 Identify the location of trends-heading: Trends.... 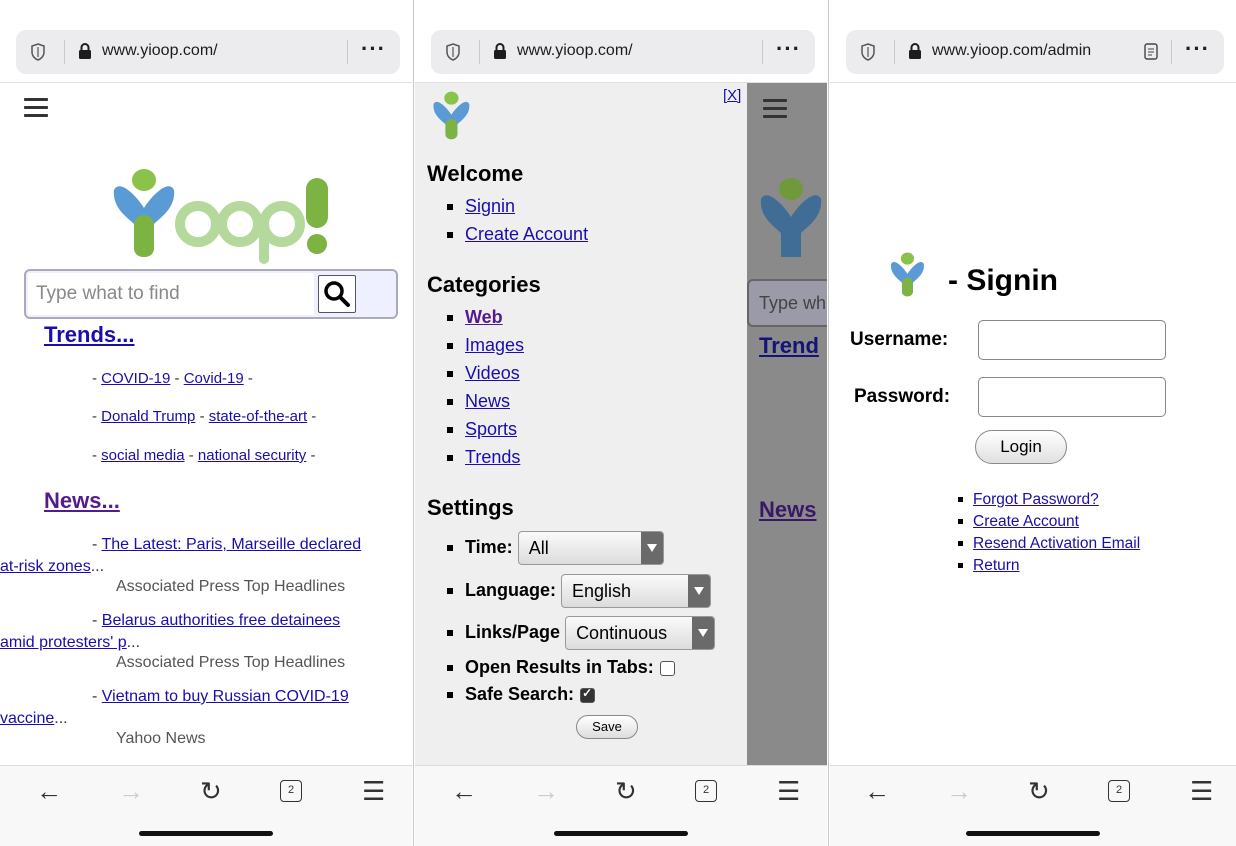
(89, 335).